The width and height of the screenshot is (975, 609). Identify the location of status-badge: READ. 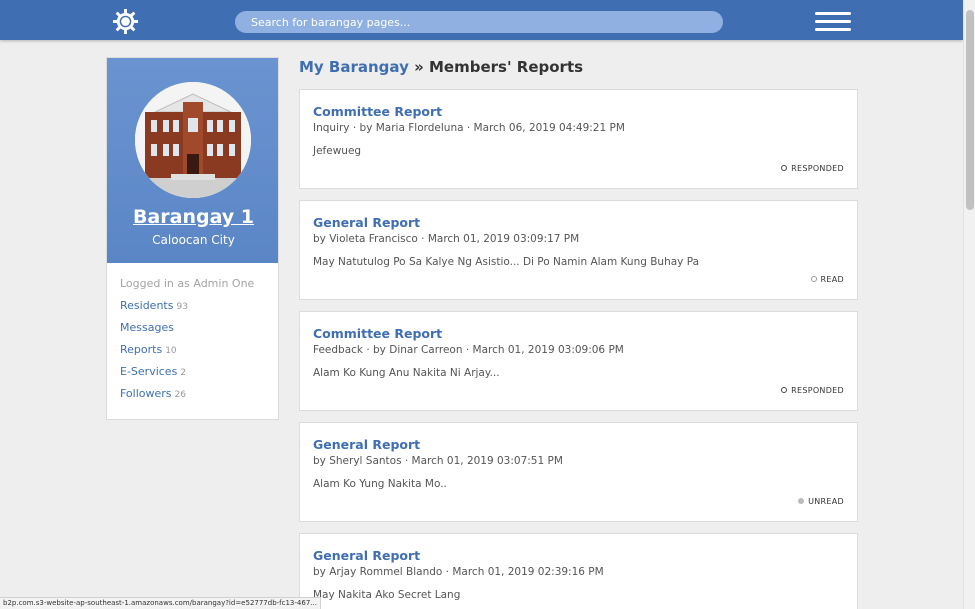
(827, 279).